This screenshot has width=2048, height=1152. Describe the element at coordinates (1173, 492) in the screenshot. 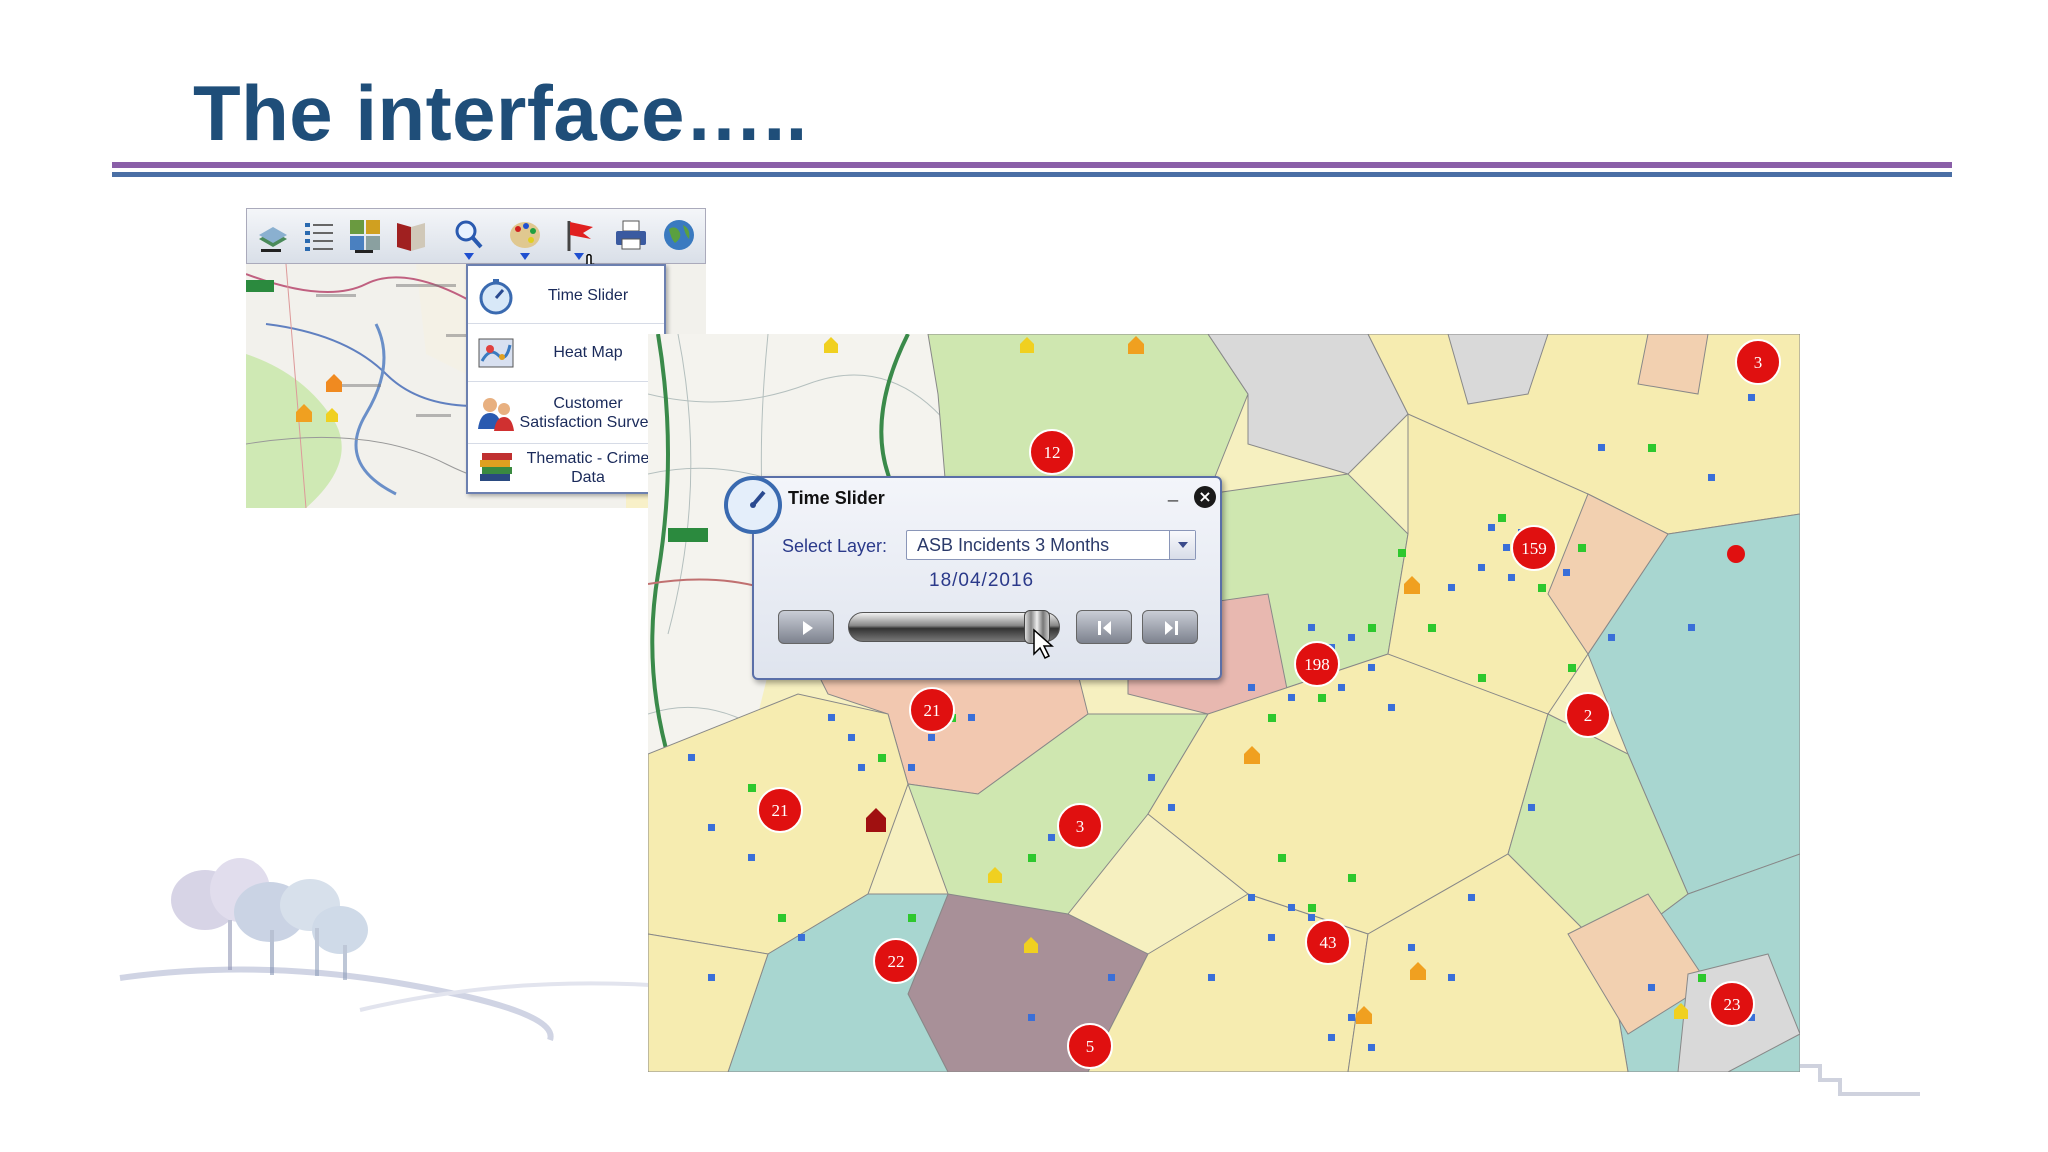

I see `minimize-button: _` at that location.